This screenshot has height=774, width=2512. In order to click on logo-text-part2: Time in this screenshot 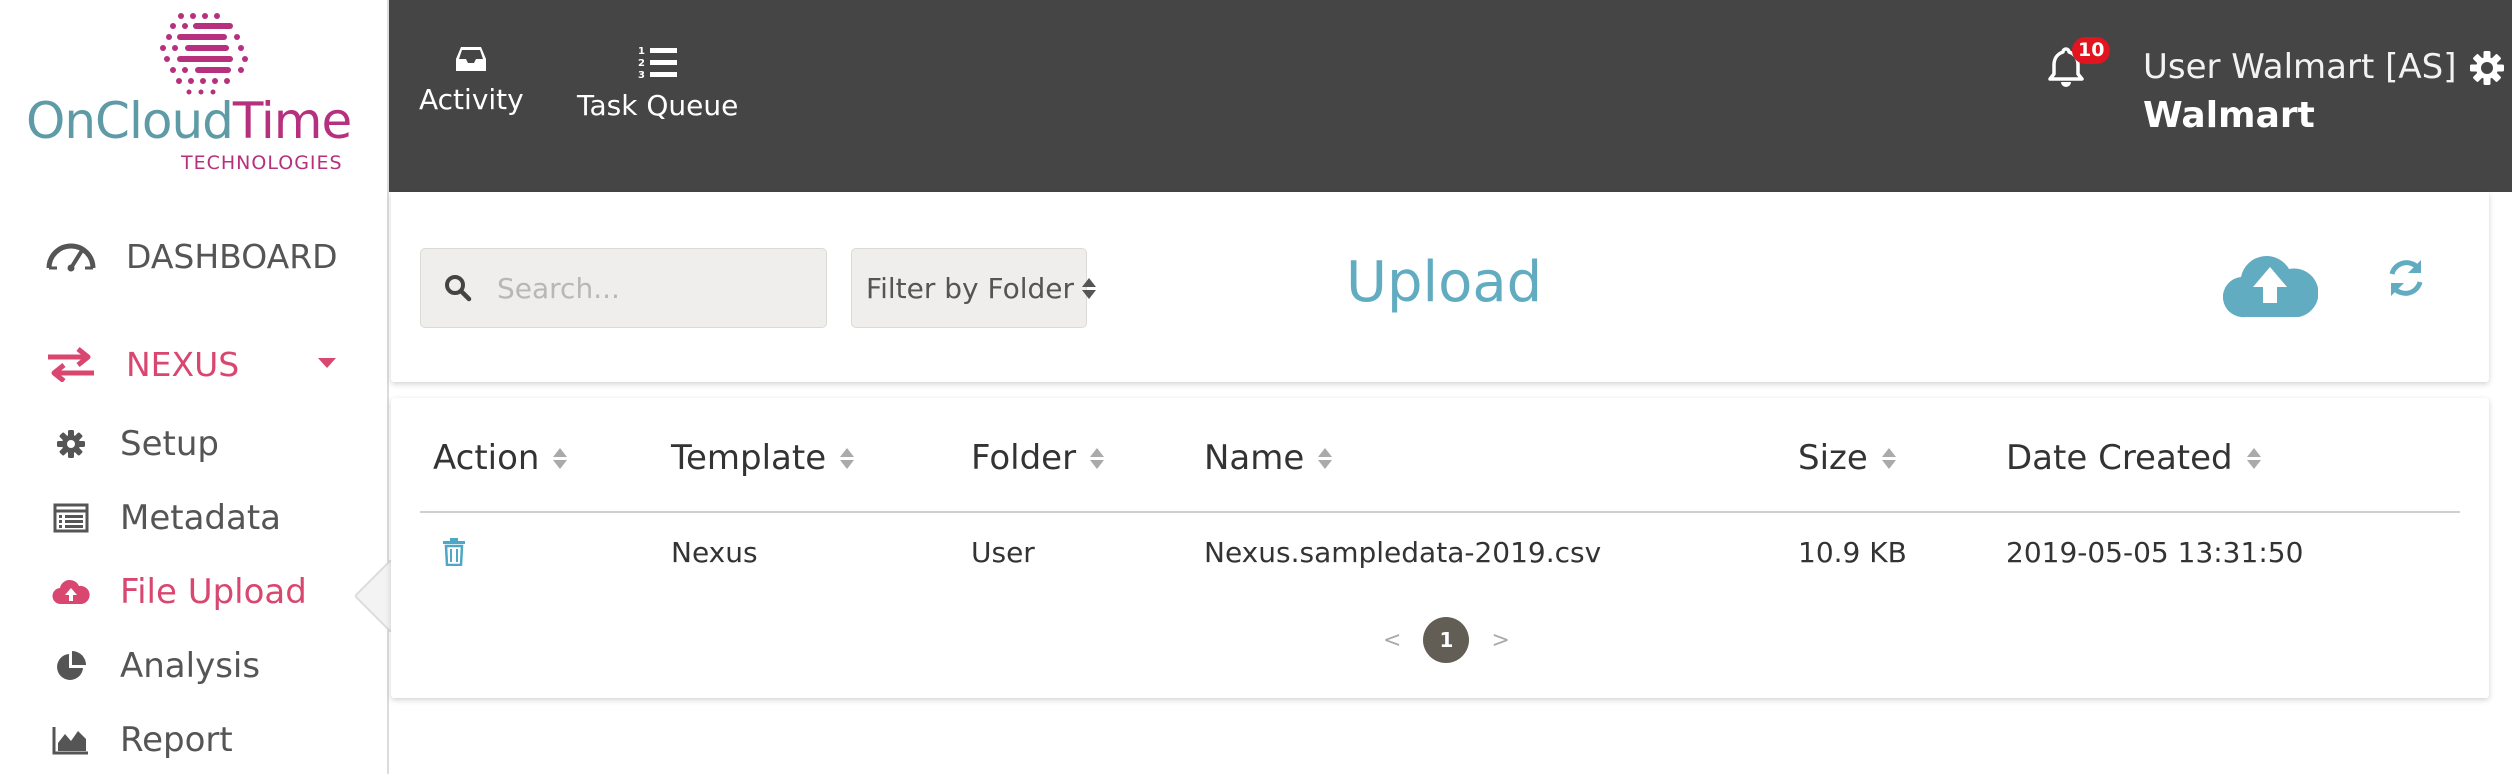, I will do `click(292, 121)`.